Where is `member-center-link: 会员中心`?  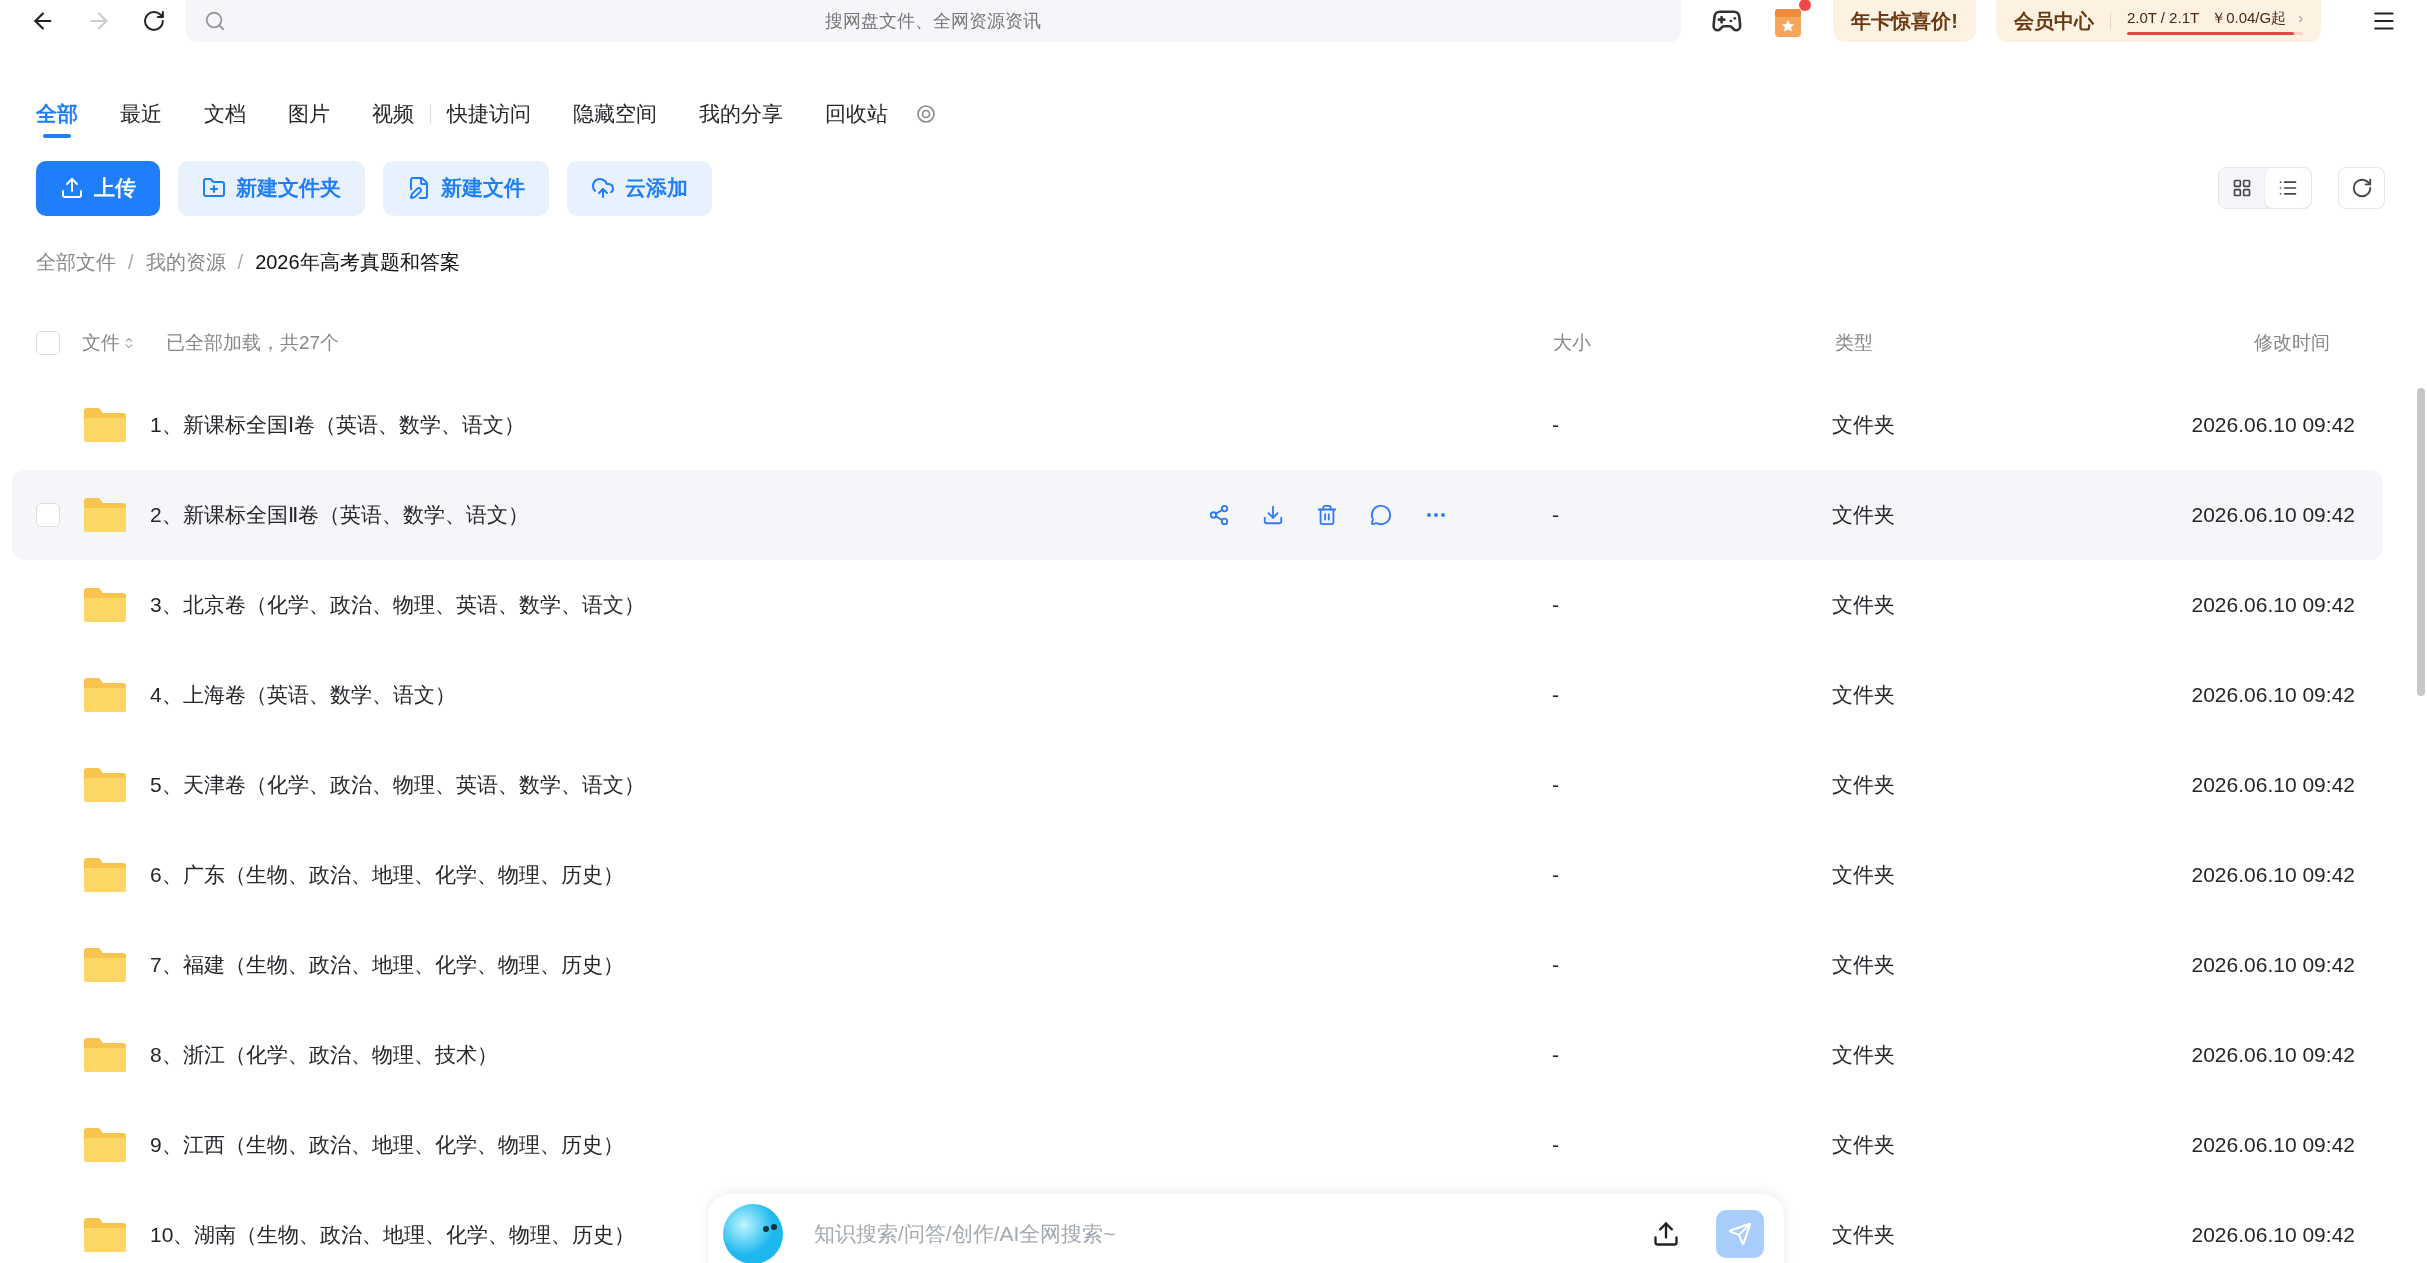 member-center-link: 会员中心 is located at coordinates (2053, 21).